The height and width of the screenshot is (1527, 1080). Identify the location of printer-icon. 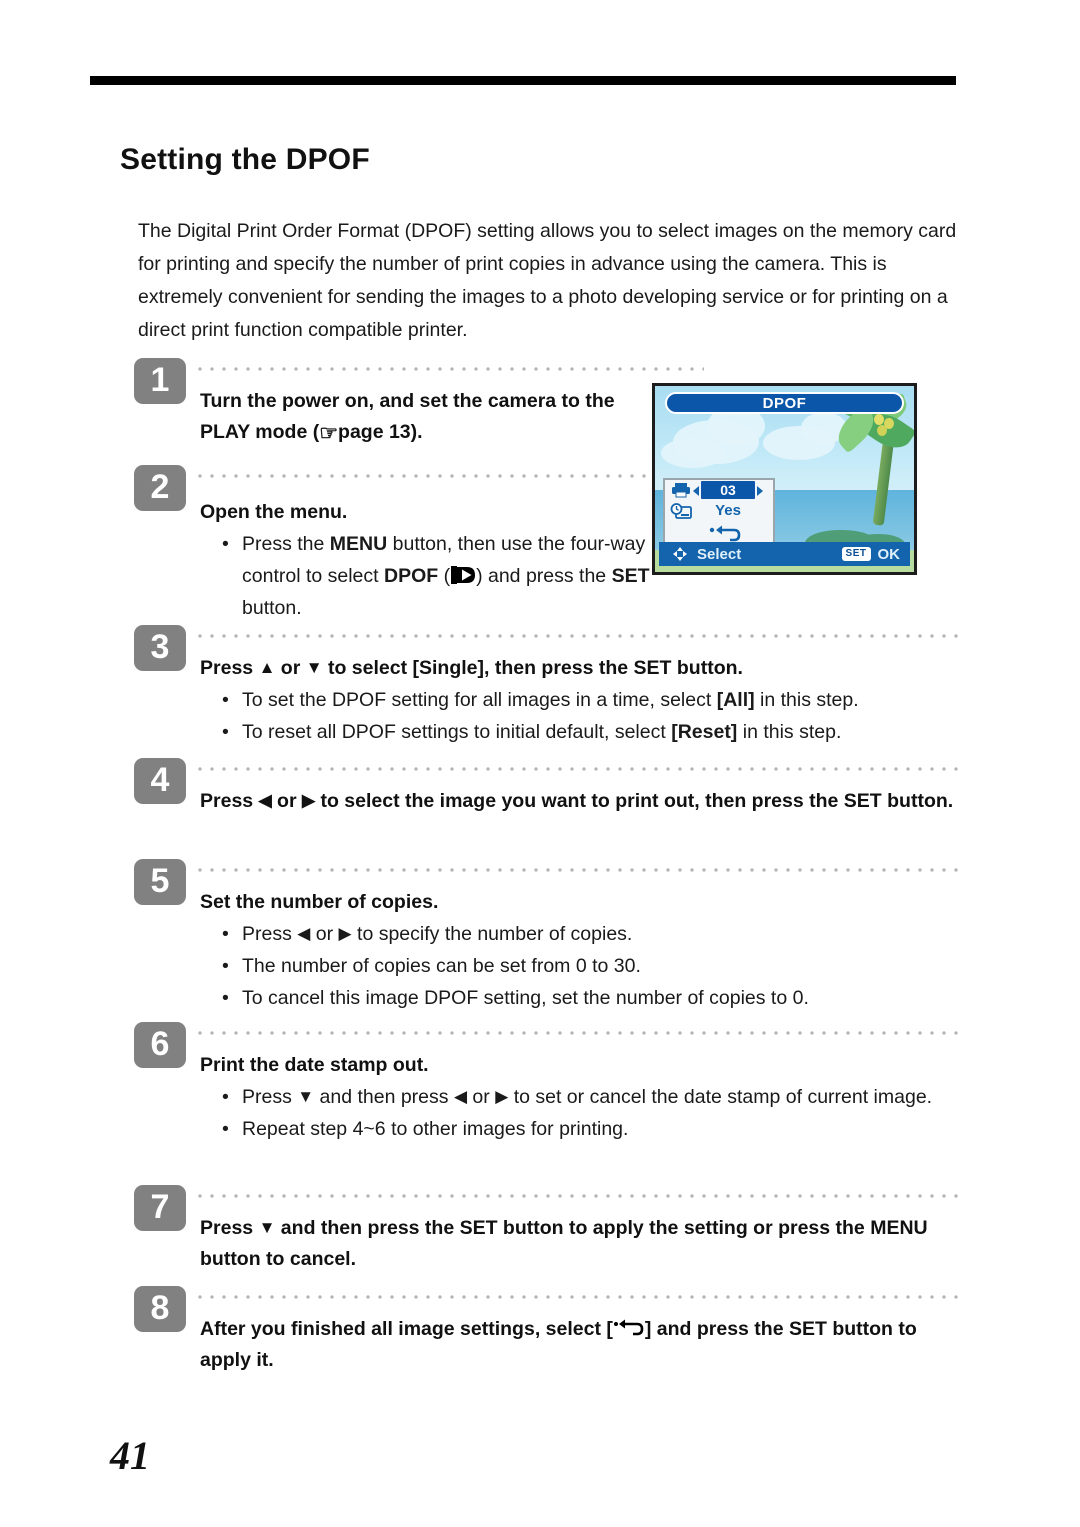
(681, 490).